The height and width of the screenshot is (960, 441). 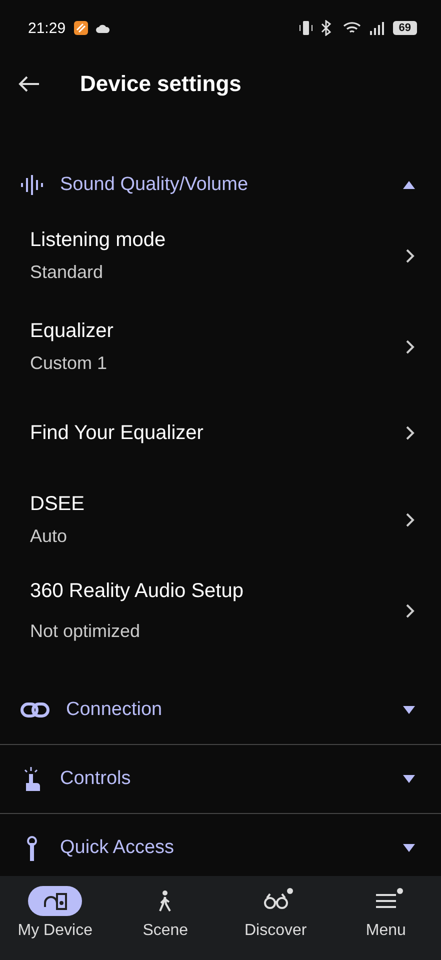 I want to click on setting-item: Listening mode Standard, so click(x=220, y=255).